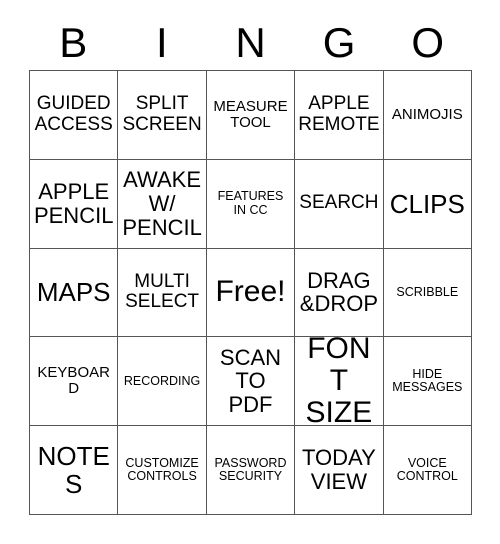  I want to click on bingo-cell: FEATURES IN CC, so click(251, 204).